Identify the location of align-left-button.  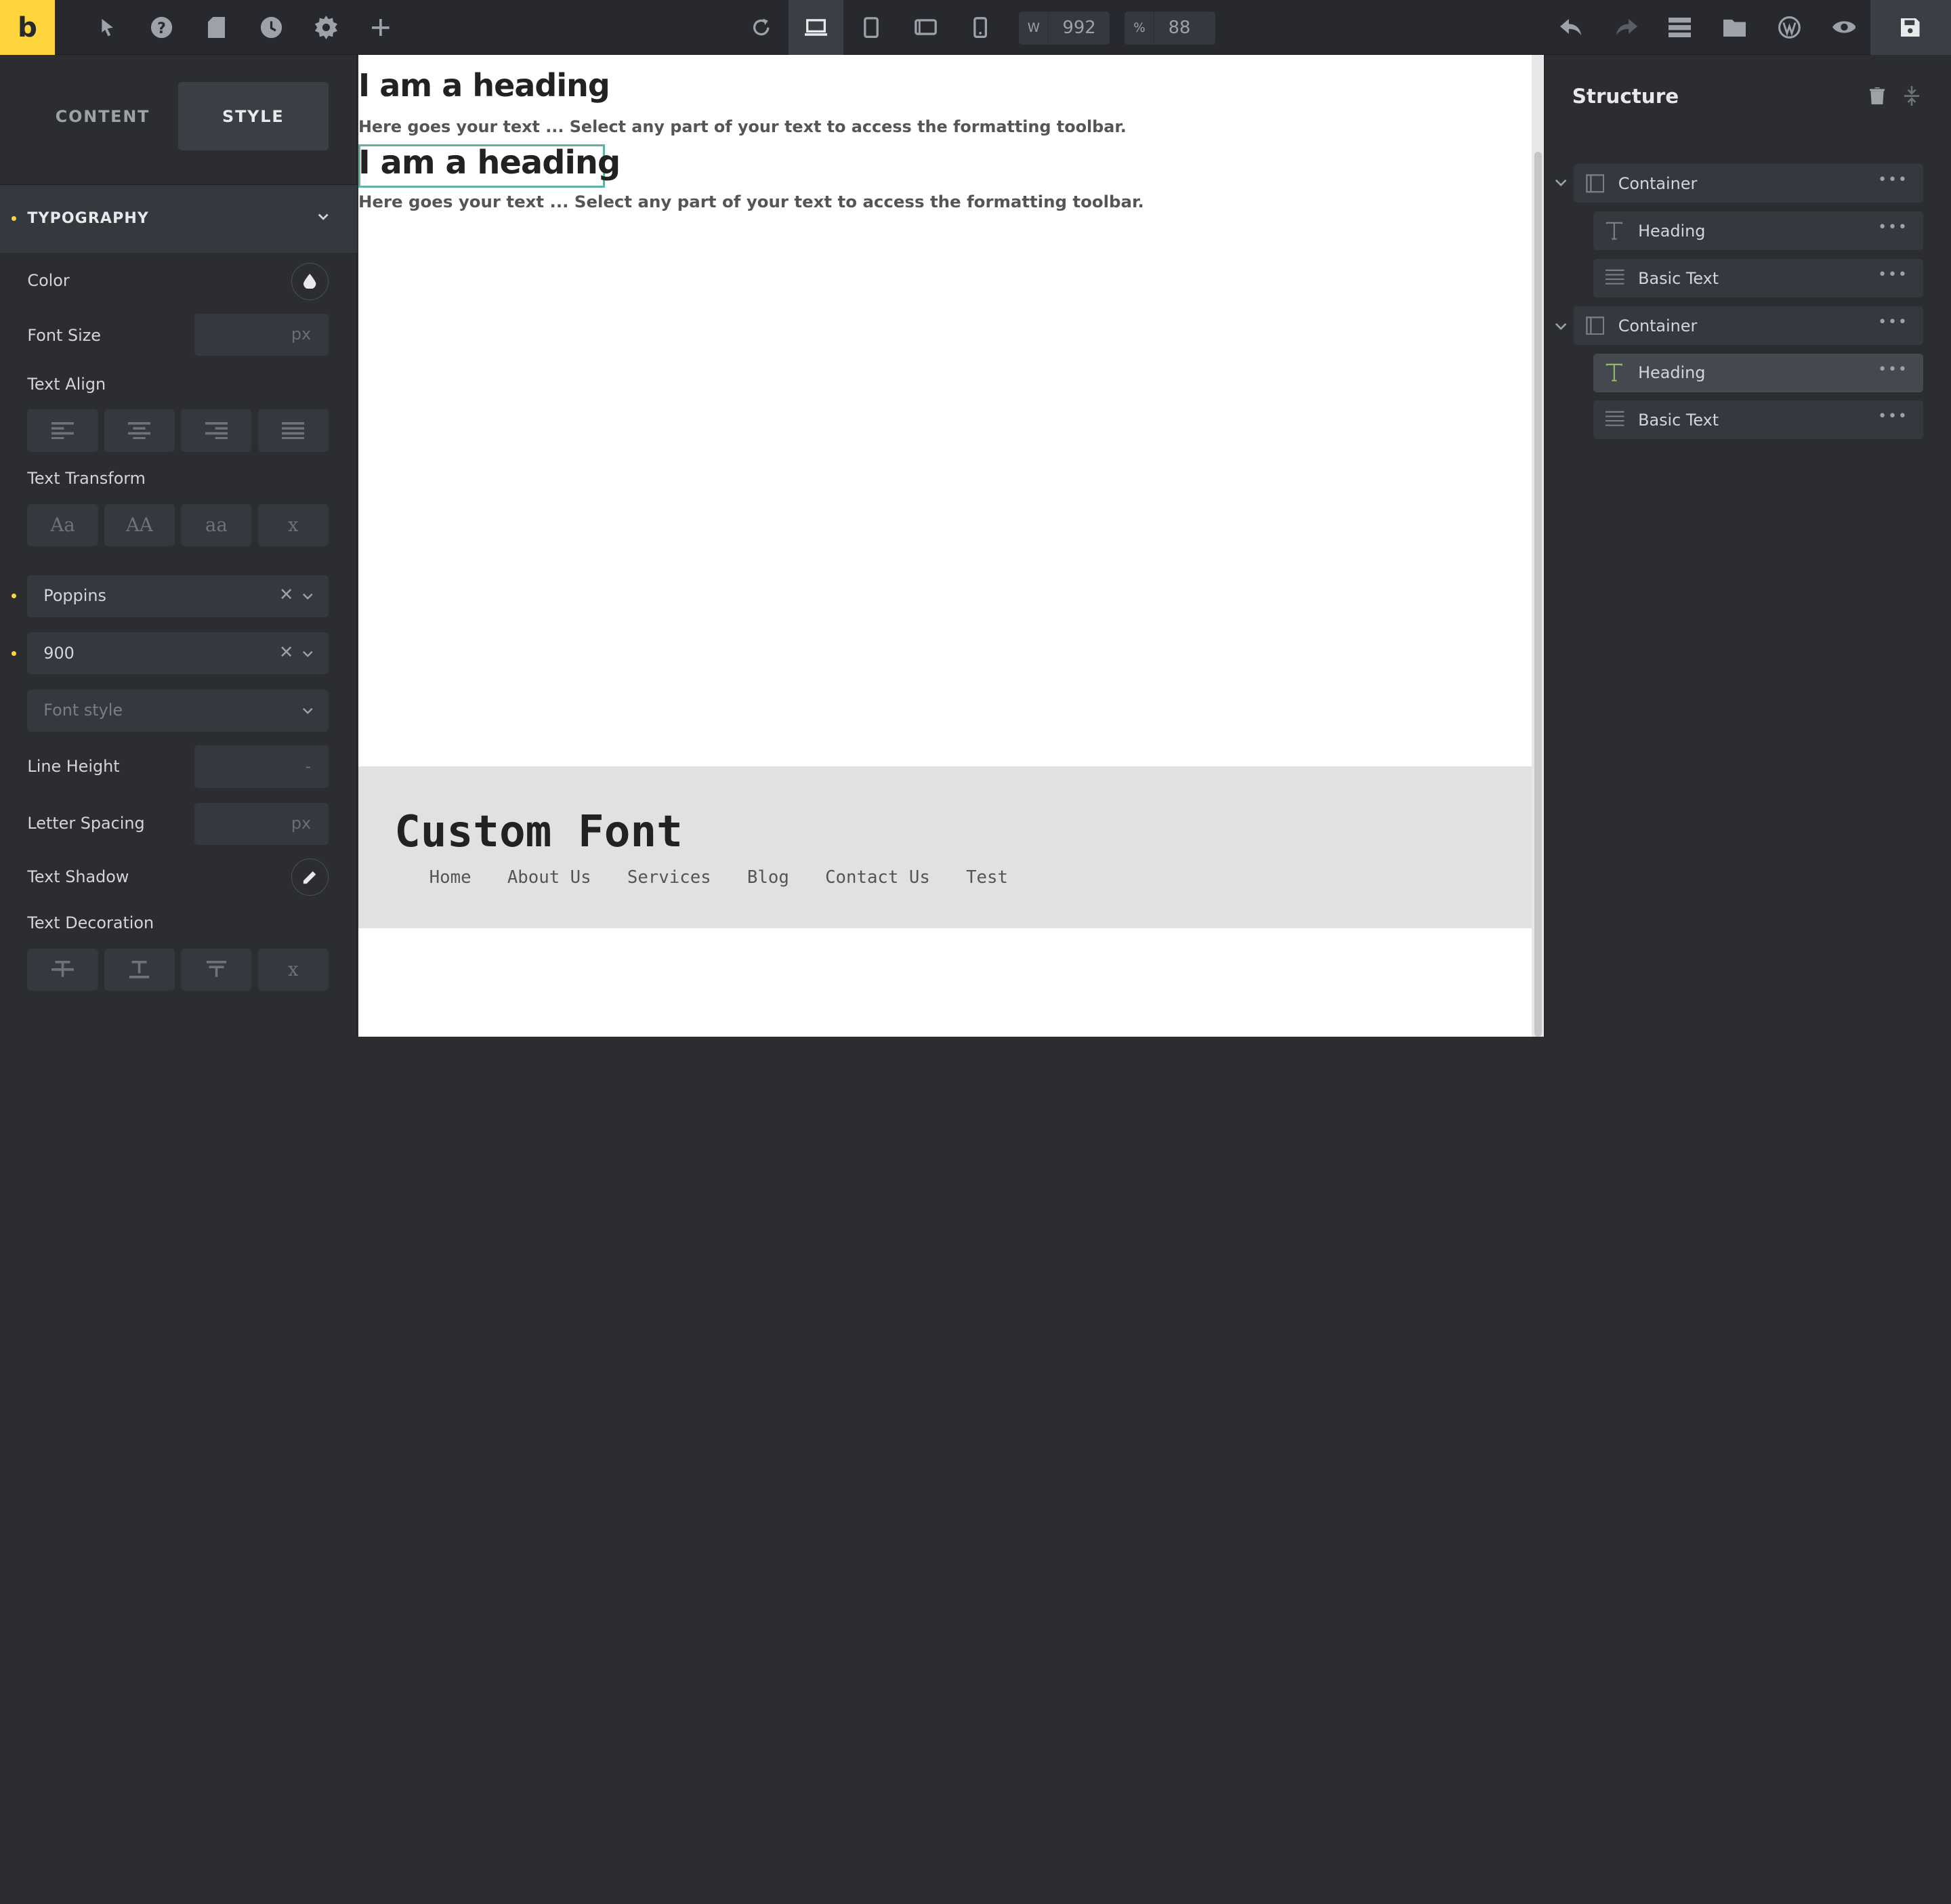
(62, 431).